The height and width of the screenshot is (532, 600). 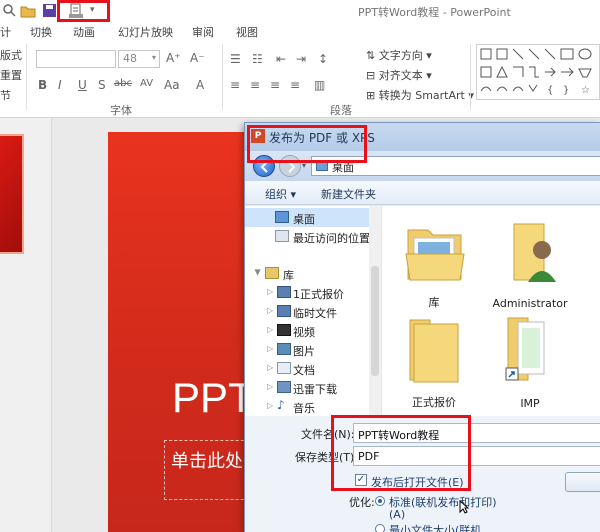 What do you see at coordinates (247, 32) in the screenshot?
I see `tab-view: 视图` at bounding box center [247, 32].